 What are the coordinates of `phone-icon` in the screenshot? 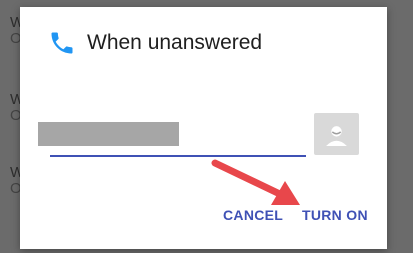 It's located at (62, 43).